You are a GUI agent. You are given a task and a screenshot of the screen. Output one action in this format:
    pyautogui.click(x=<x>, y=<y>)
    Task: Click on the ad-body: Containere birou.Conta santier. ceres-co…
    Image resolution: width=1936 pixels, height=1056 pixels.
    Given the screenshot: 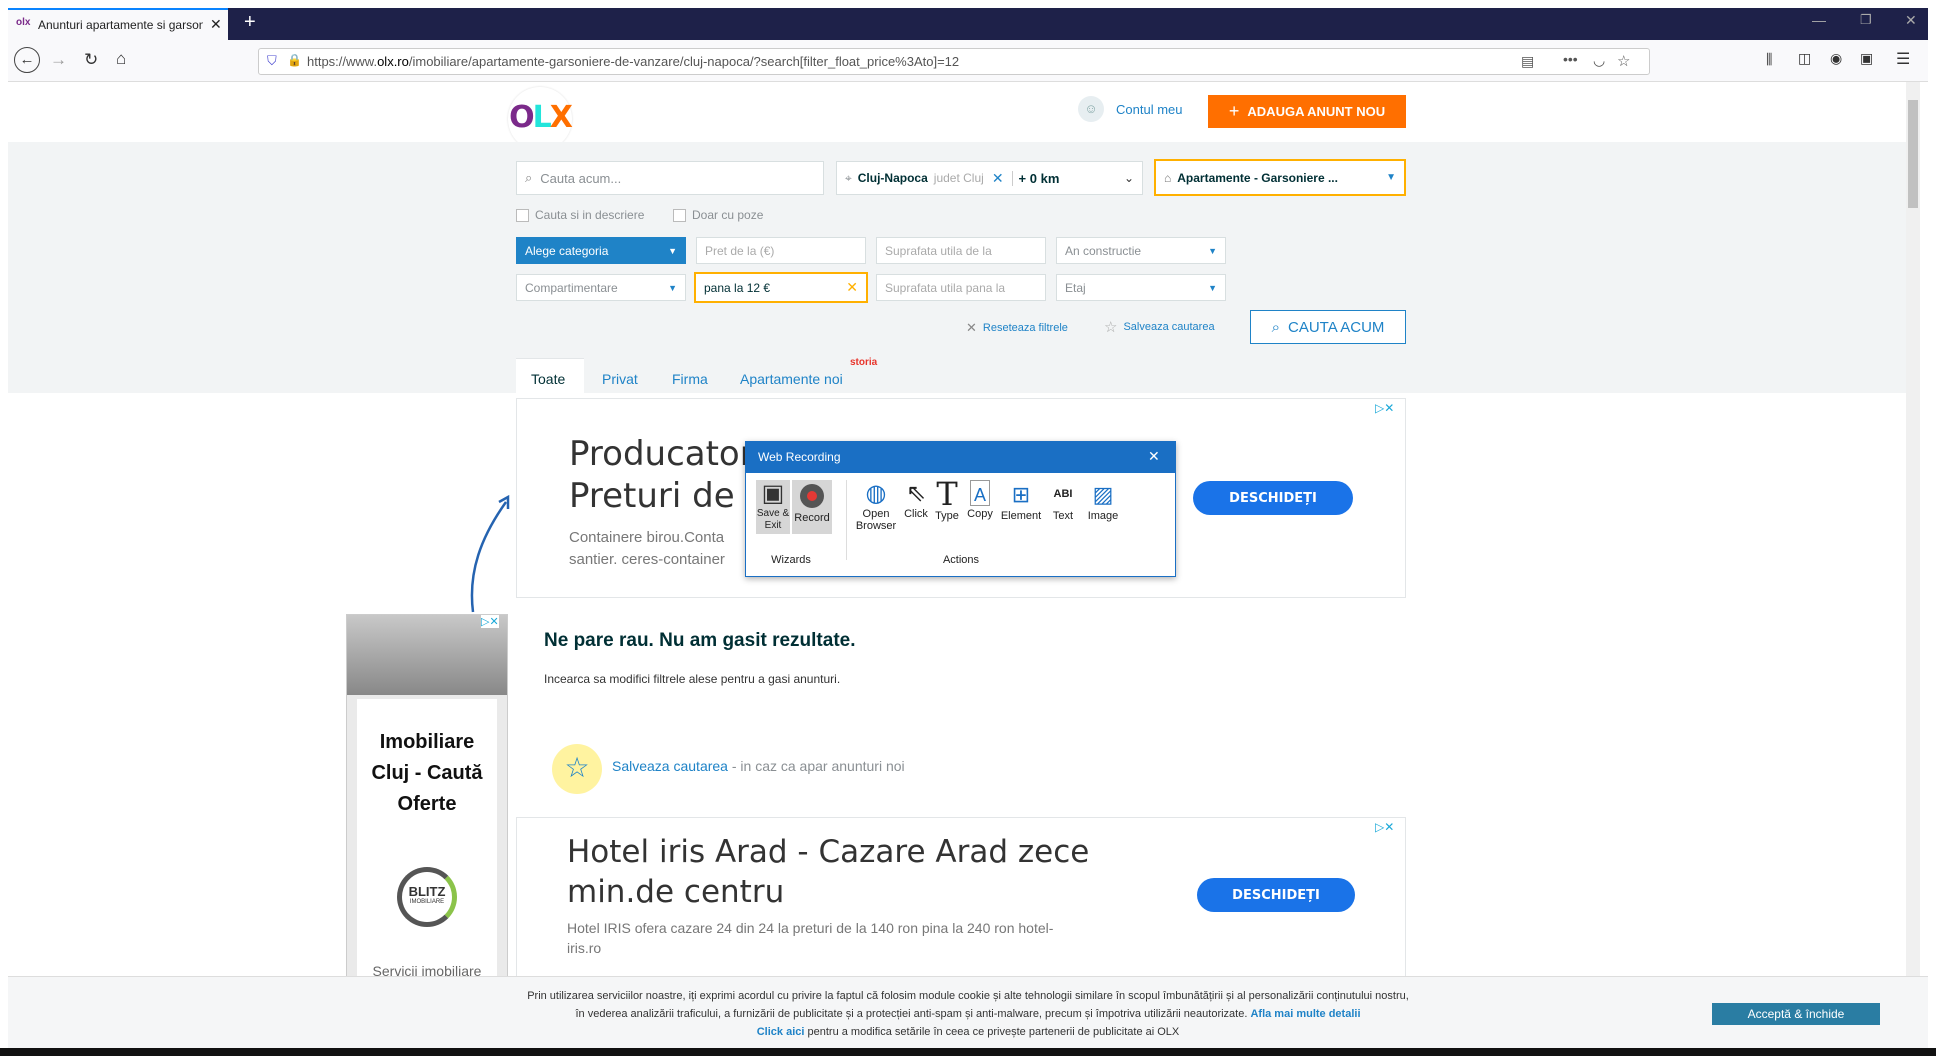 What is the action you would take?
    pyautogui.click(x=647, y=548)
    